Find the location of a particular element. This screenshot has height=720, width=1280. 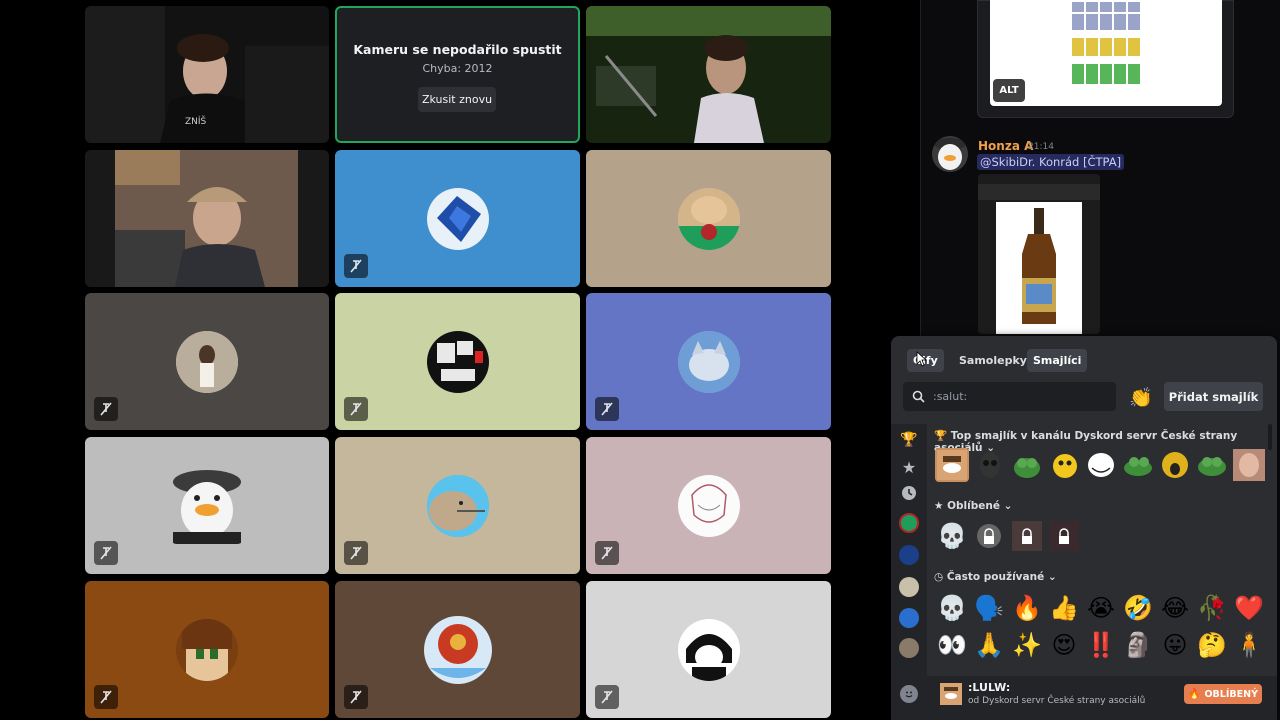

emoji: 🤔 is located at coordinates (1212, 645).